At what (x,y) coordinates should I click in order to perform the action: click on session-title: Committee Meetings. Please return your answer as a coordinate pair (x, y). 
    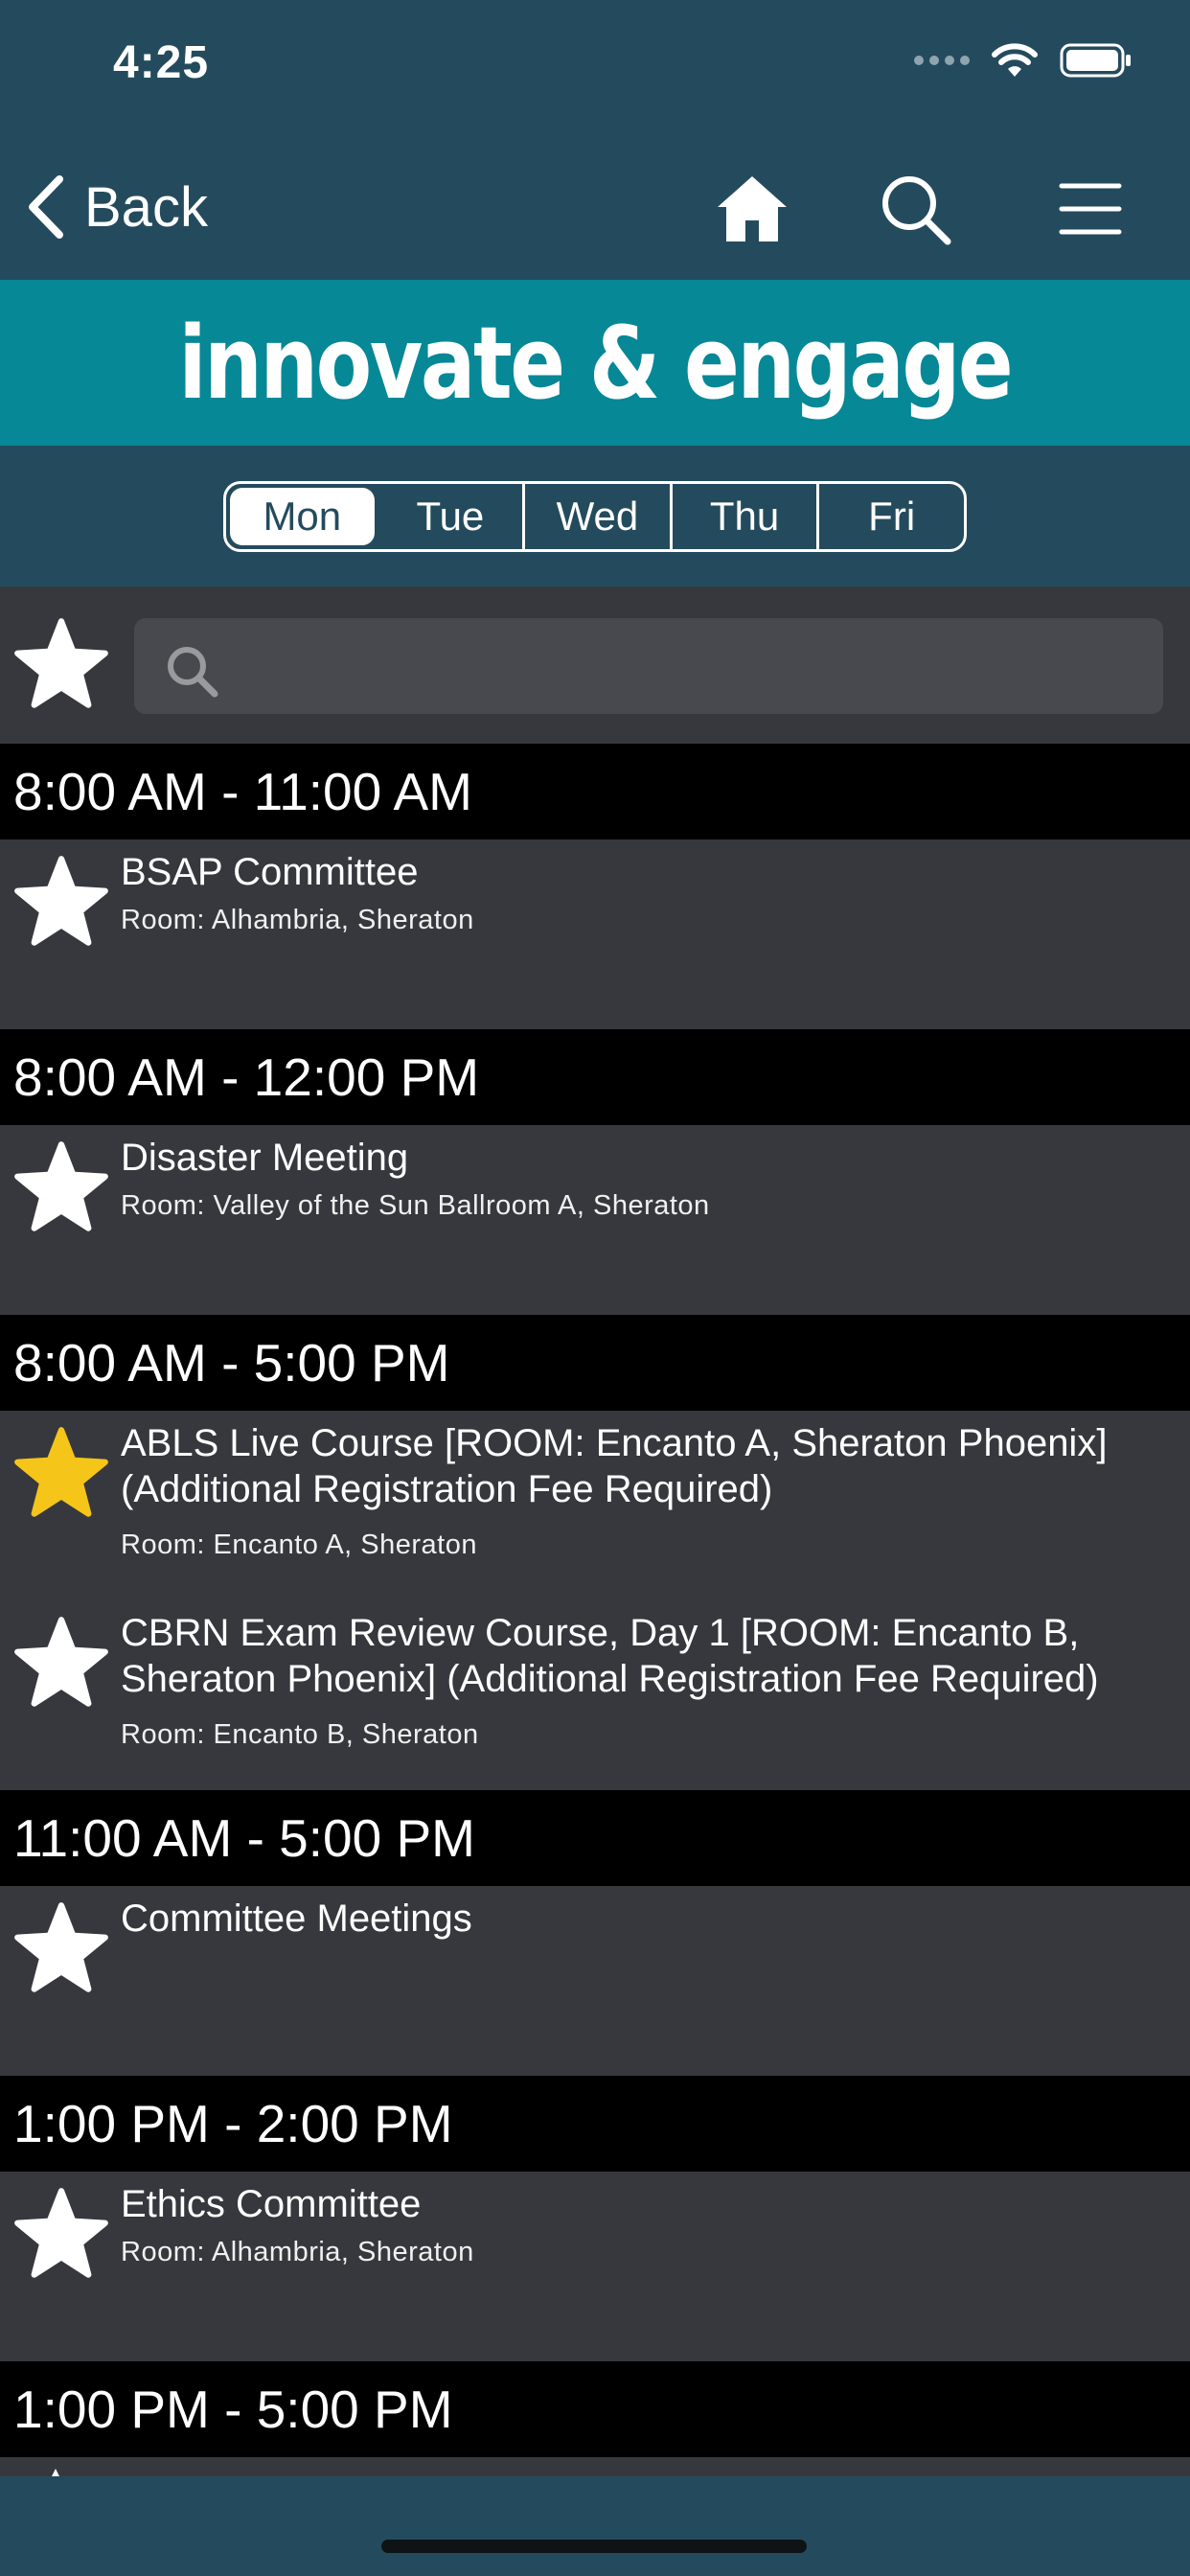
    Looking at the image, I should click on (296, 1919).